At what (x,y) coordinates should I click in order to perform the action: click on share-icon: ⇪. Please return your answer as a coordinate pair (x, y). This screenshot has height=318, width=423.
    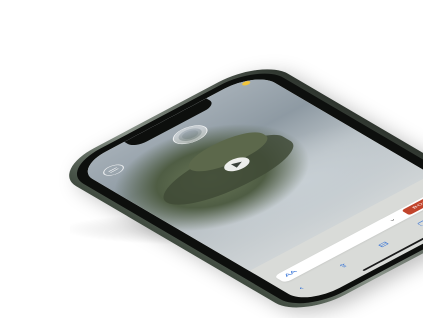
    Looking at the image, I should click on (344, 266).